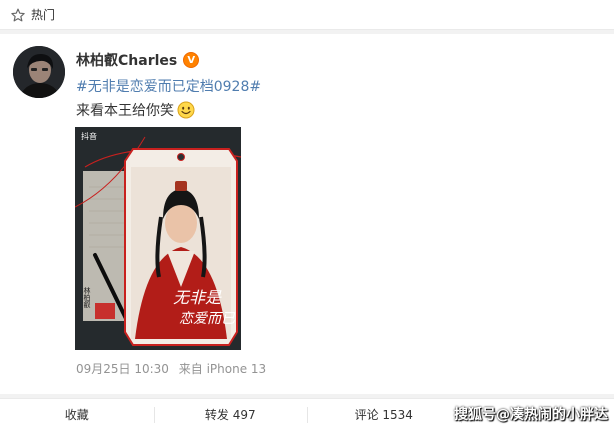  I want to click on douyin-logo: 抖音, so click(89, 136).